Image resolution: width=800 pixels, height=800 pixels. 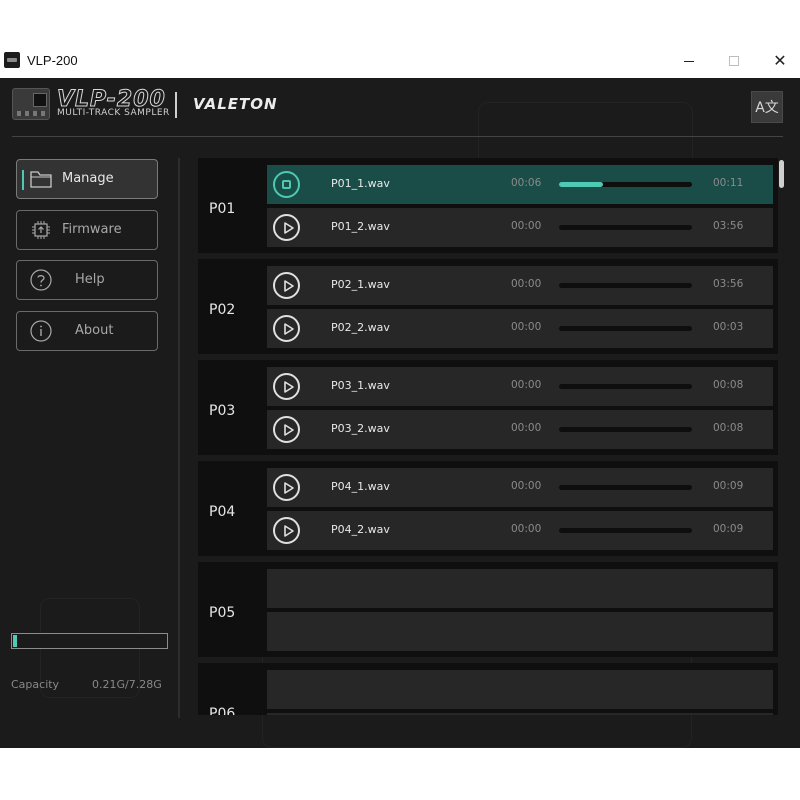 What do you see at coordinates (360, 529) in the screenshot?
I see `track-filename: P04_2.wav` at bounding box center [360, 529].